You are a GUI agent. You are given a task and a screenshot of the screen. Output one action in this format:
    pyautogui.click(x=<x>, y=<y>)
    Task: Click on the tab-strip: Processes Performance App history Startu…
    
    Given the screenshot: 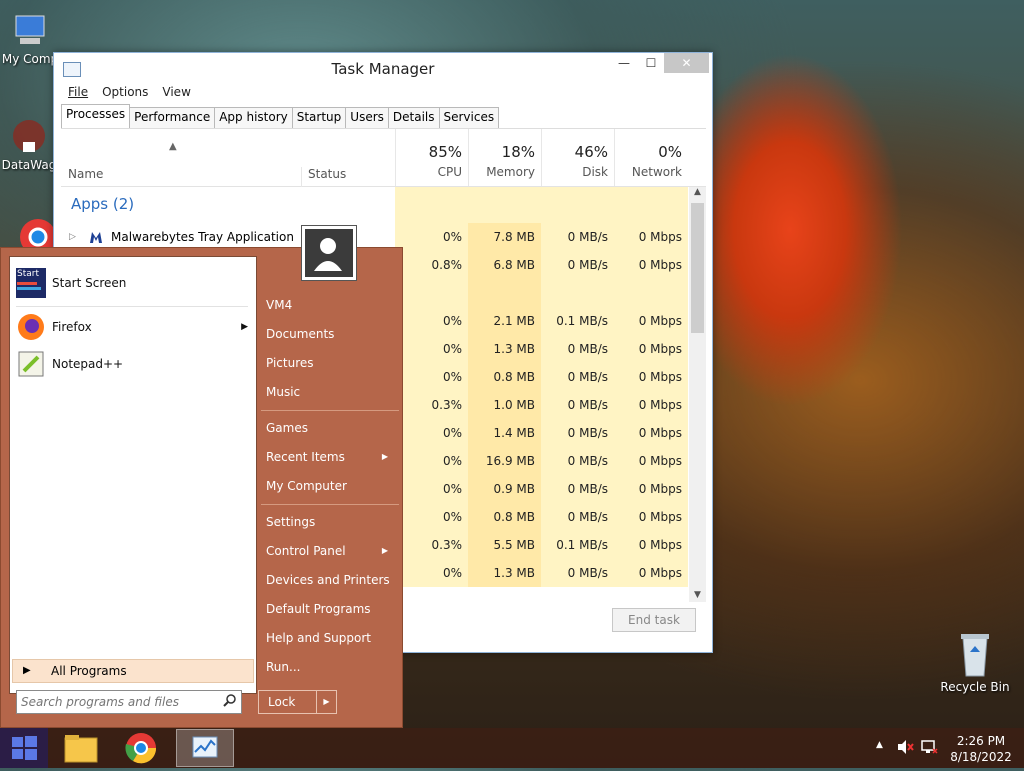 What is the action you would take?
    pyautogui.click(x=280, y=116)
    